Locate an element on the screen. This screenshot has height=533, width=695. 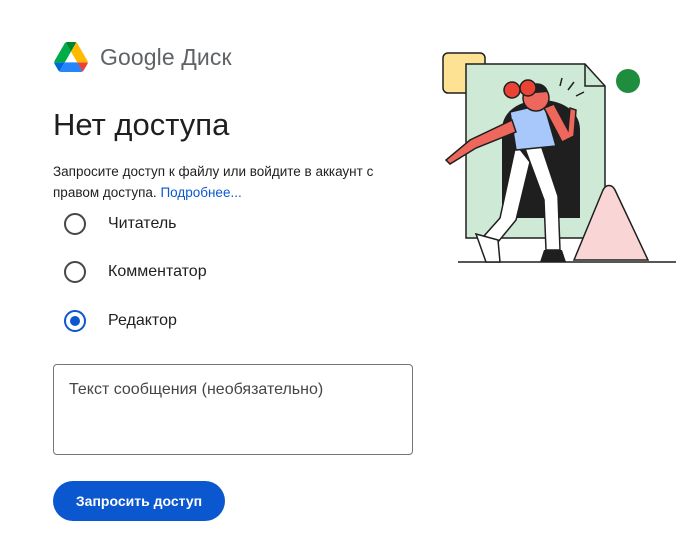
brand-header: Google Диск is located at coordinates (143, 57).